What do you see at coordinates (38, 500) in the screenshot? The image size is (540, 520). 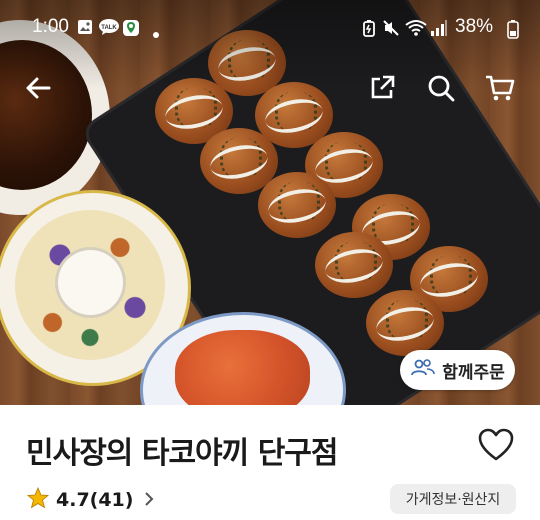 I see `star-icon` at bounding box center [38, 500].